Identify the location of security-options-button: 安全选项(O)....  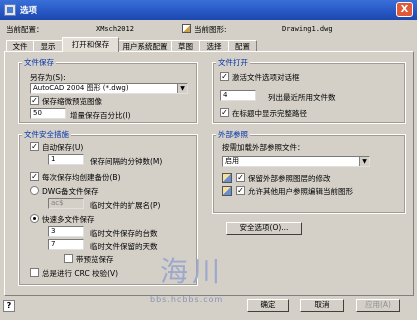
(264, 228).